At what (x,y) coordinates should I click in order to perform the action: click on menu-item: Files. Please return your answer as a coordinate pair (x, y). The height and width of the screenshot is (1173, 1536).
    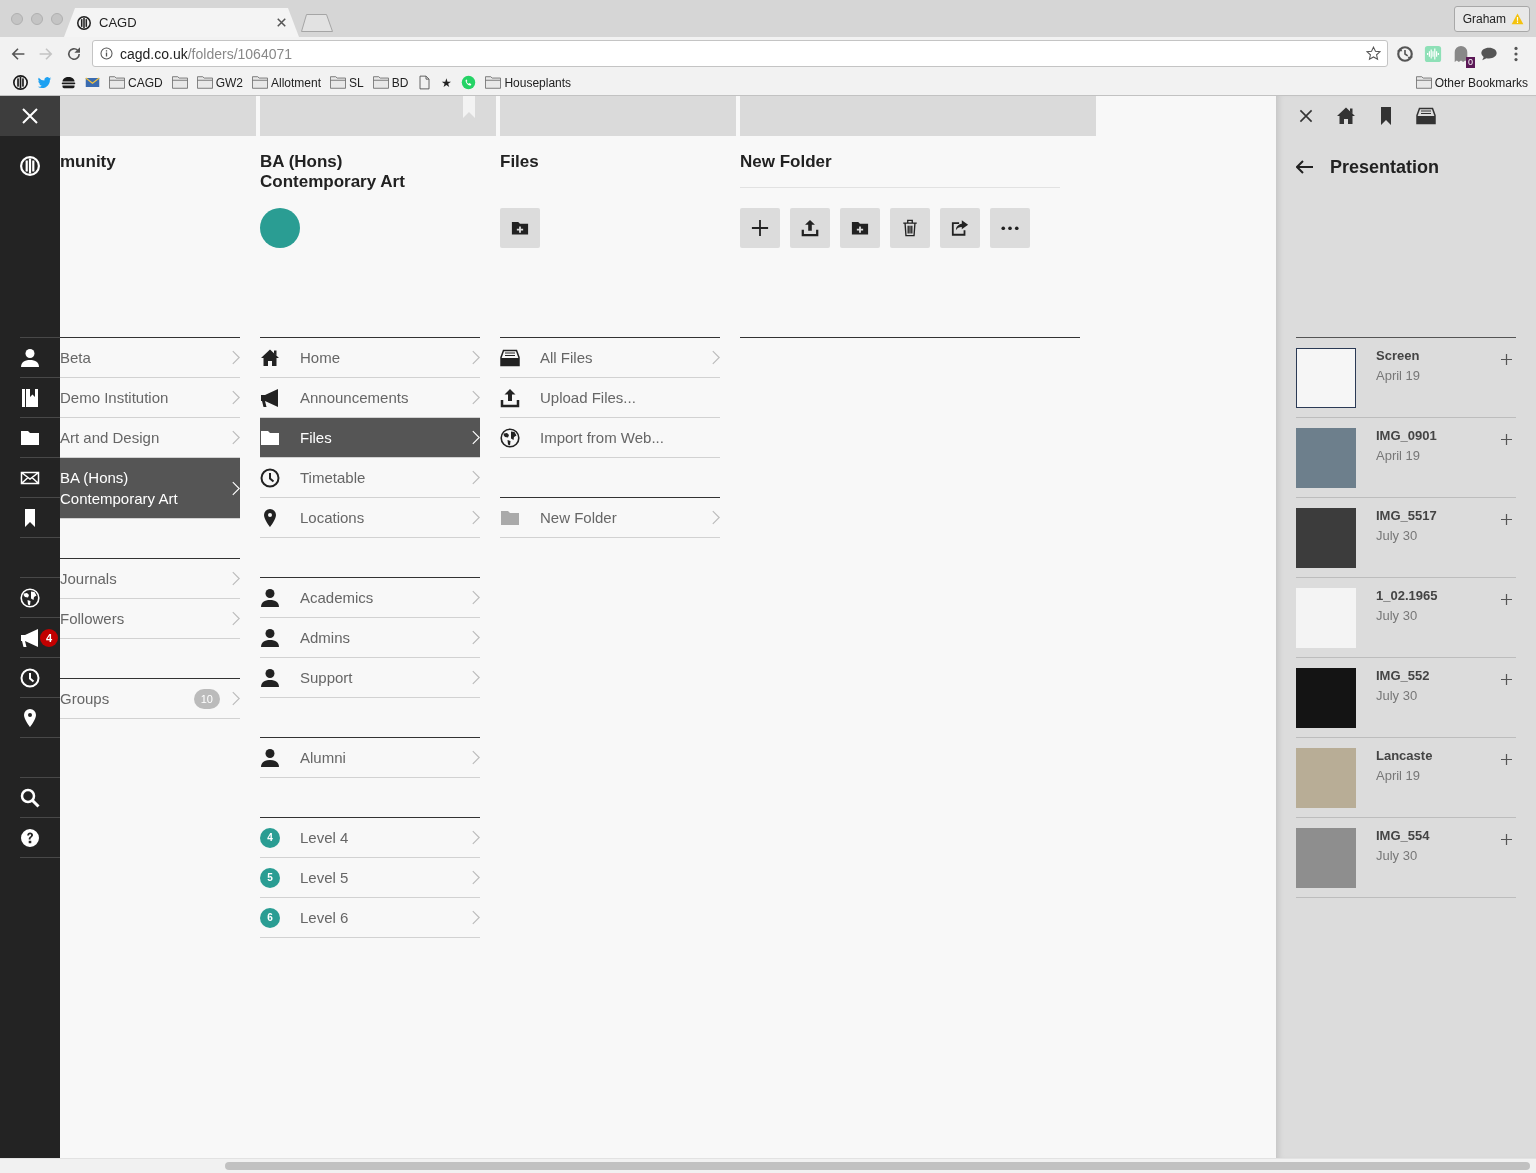
    Looking at the image, I should click on (370, 438).